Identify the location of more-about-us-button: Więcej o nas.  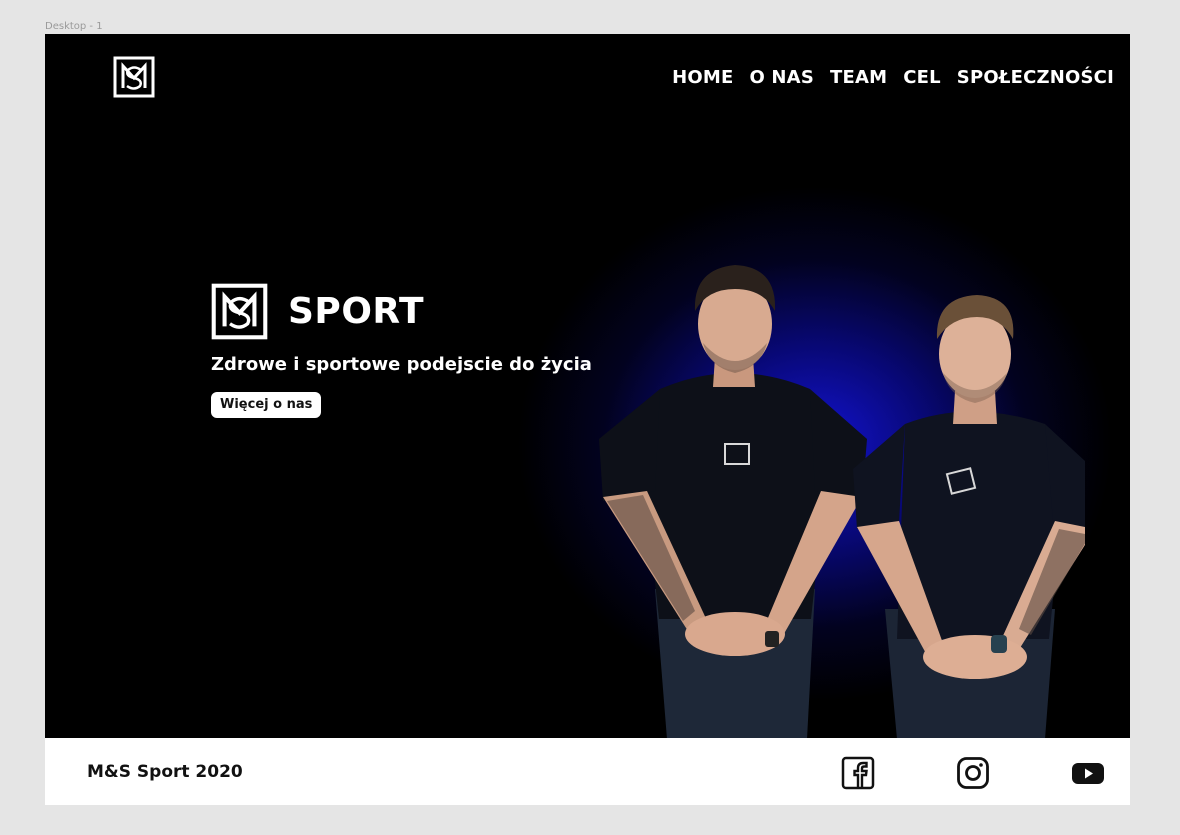
(266, 405).